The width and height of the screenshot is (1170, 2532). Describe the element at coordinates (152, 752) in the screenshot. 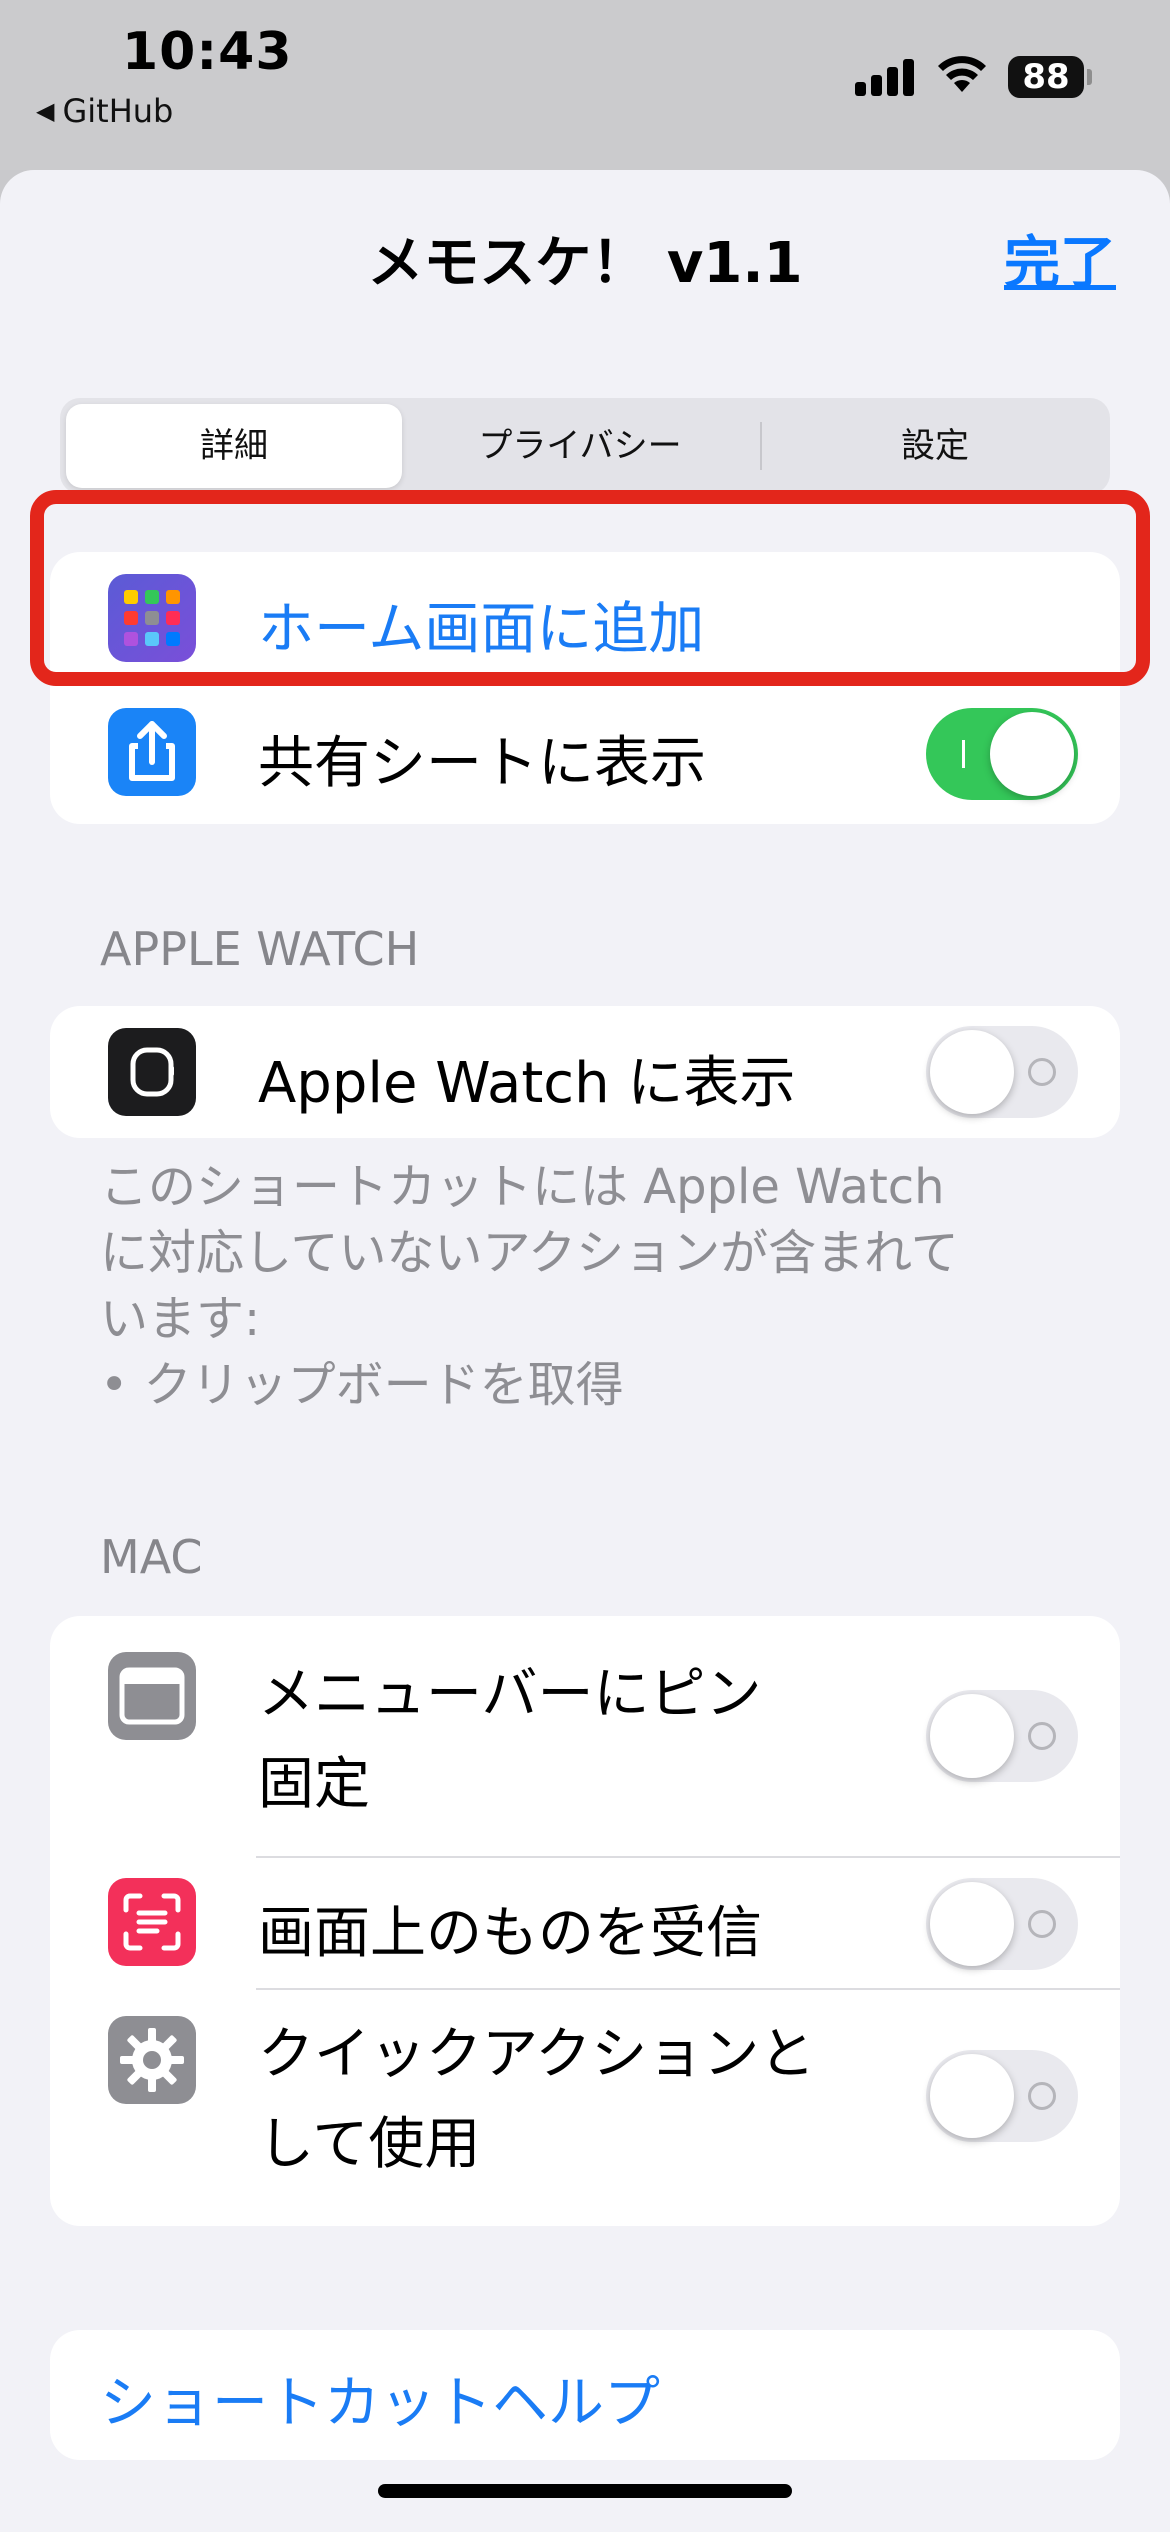

I see `share-icon` at that location.